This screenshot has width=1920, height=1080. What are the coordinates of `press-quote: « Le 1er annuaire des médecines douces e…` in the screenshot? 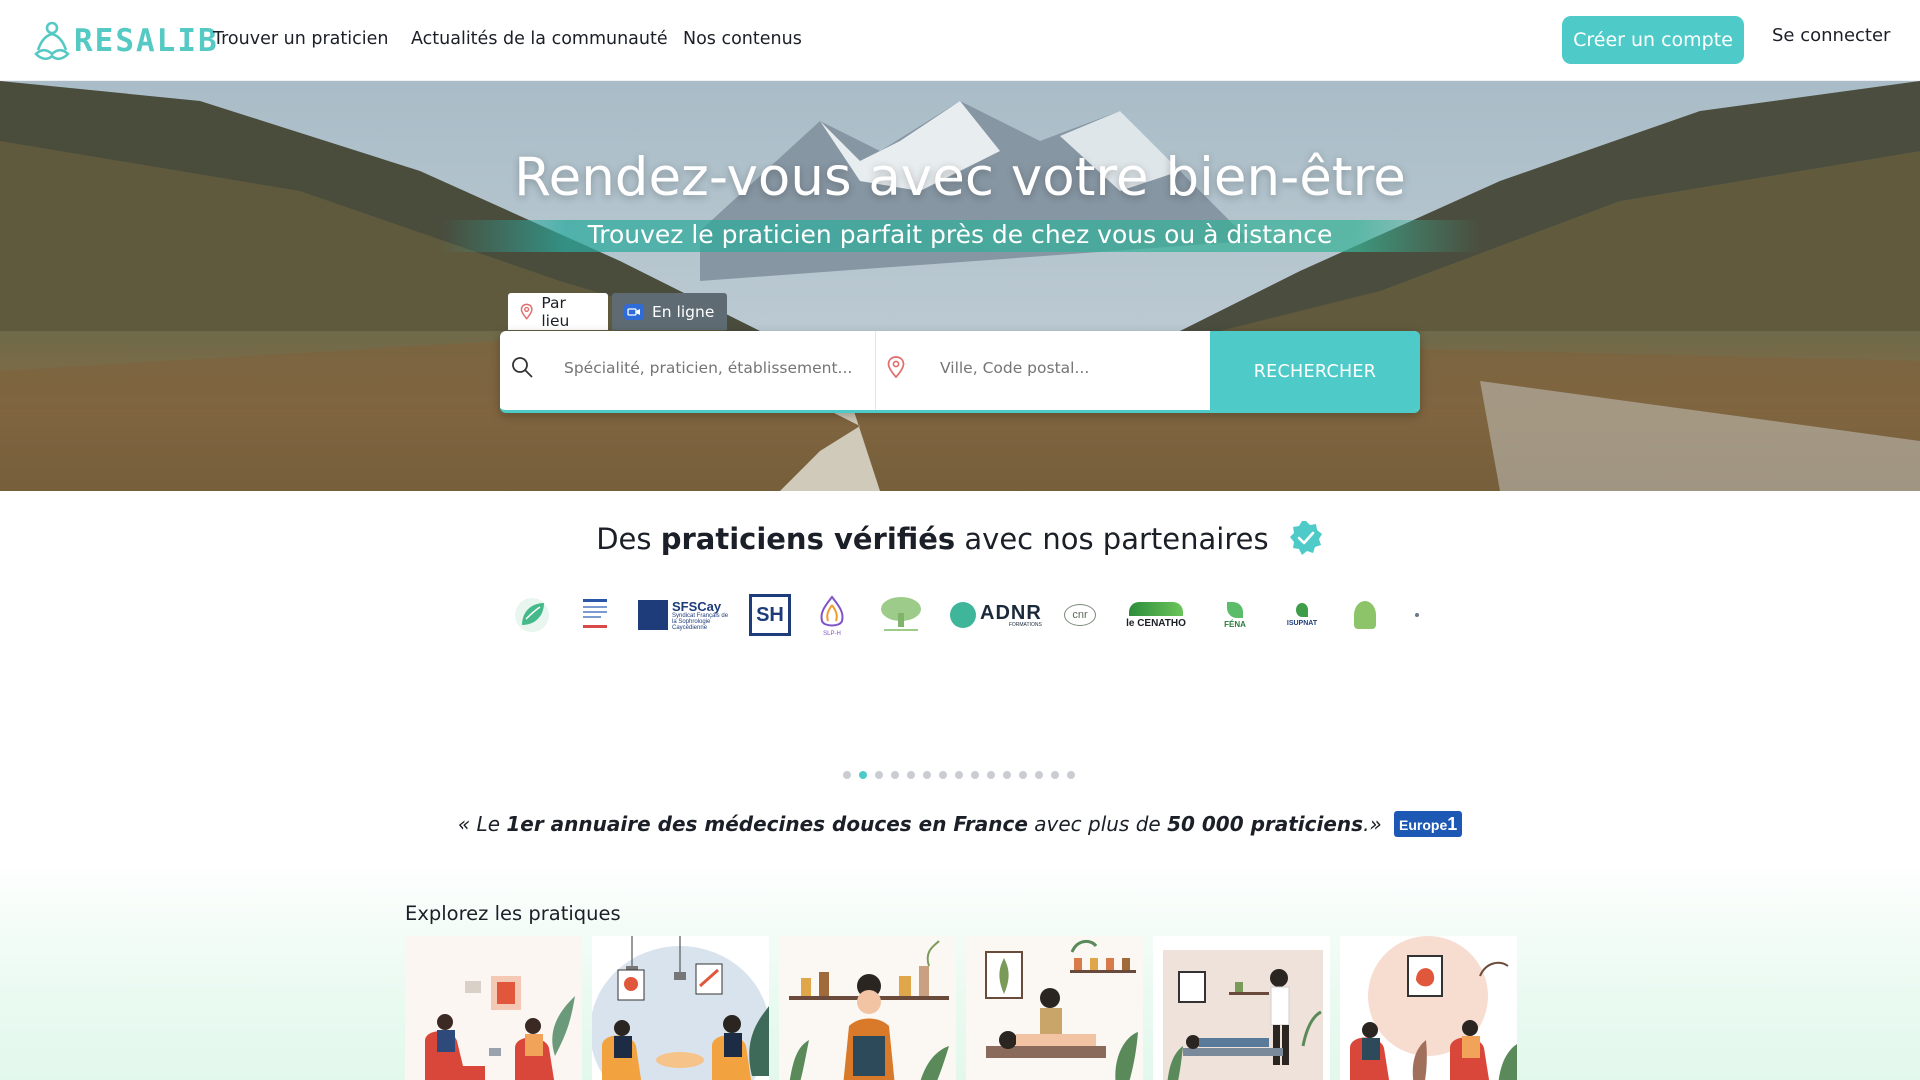 It's located at (960, 824).